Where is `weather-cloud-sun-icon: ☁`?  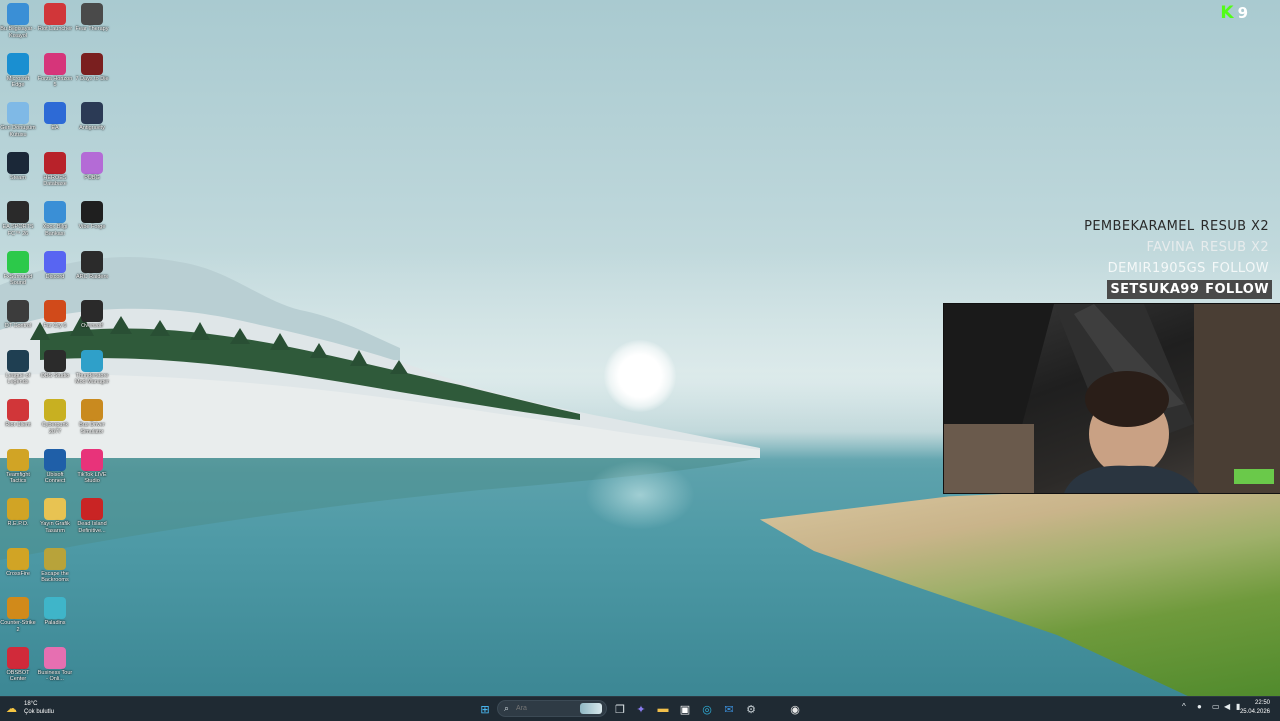
weather-cloud-sun-icon: ☁ is located at coordinates (11, 709).